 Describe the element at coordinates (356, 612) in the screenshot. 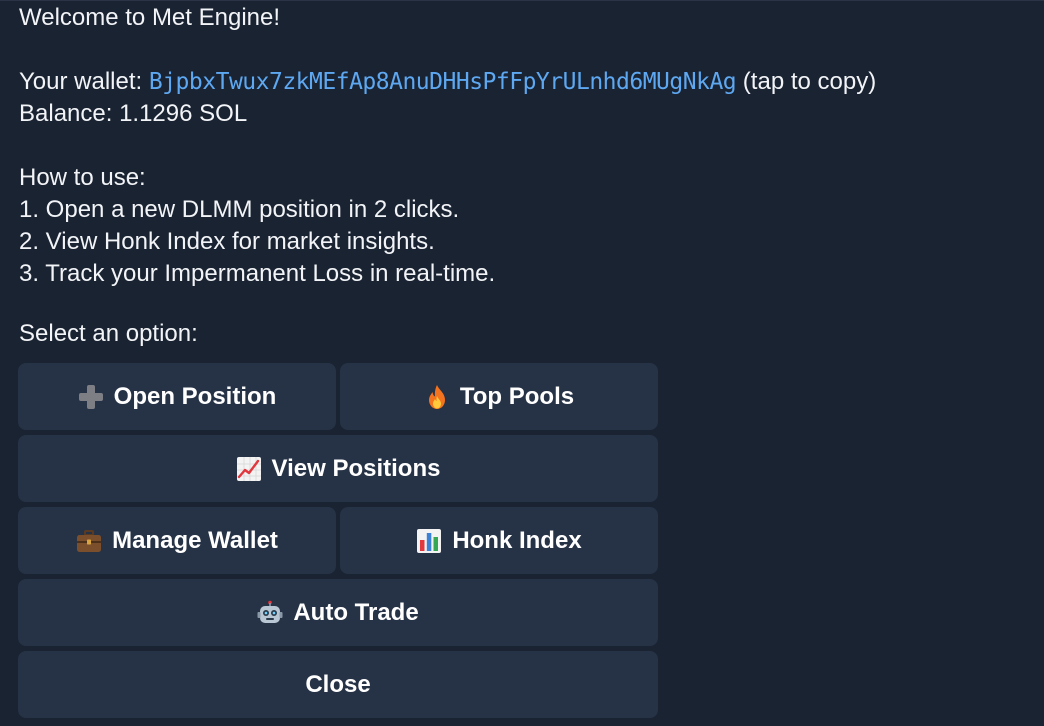

I see `auto-trade-label: Auto Trade` at that location.